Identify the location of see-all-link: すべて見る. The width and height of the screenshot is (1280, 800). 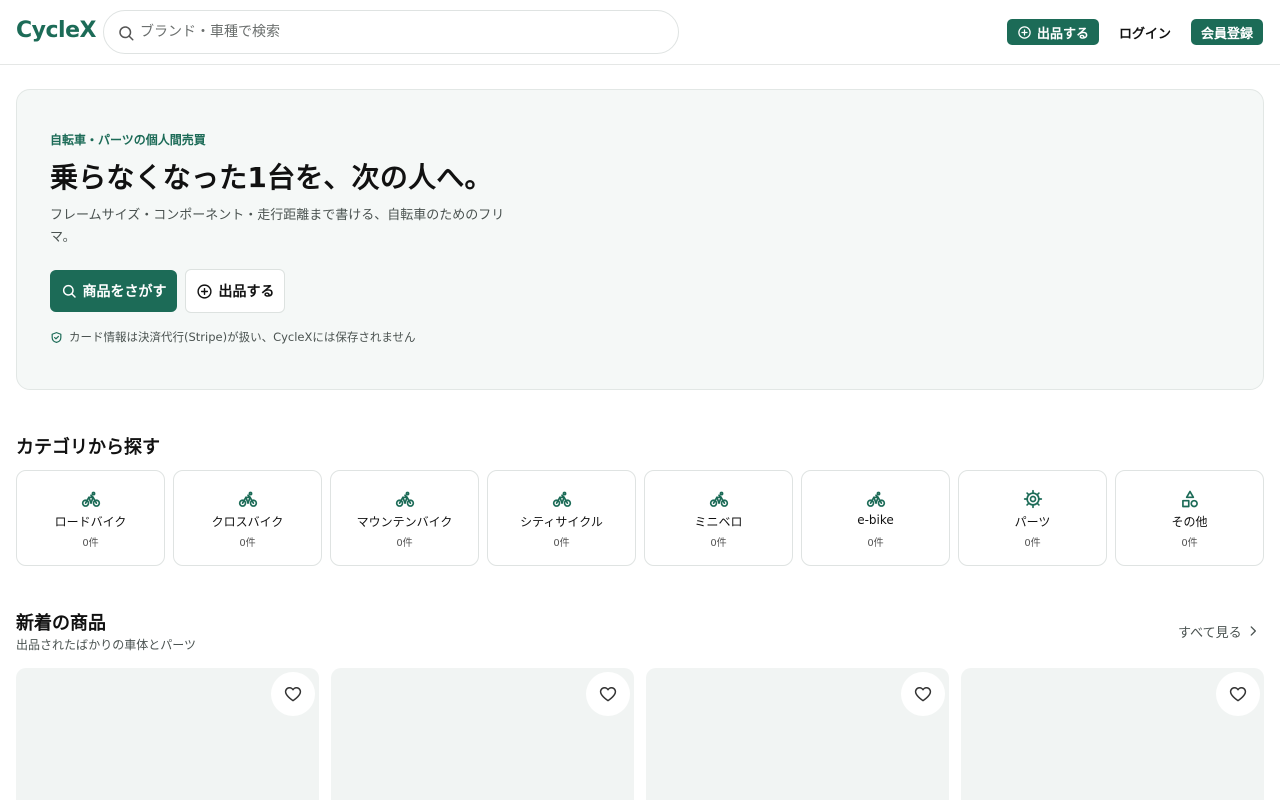
(1221, 631).